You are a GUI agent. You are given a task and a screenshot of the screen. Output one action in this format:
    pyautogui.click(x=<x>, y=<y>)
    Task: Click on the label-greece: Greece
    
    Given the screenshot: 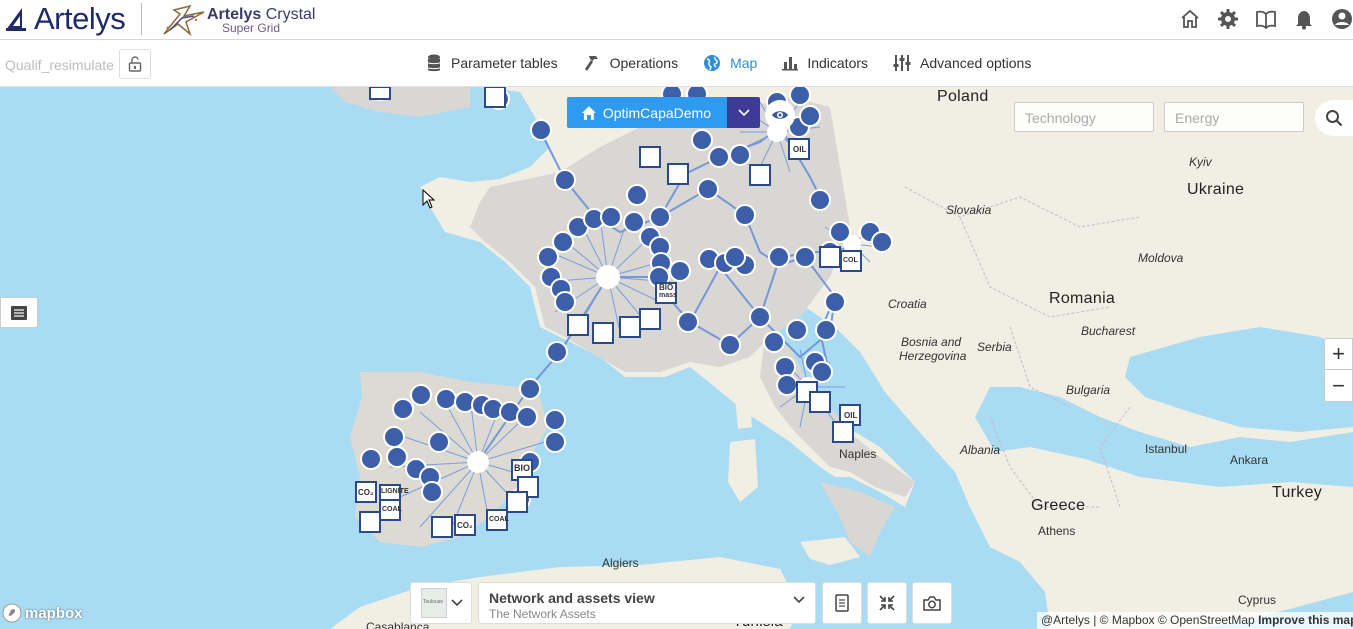 What is the action you would take?
    pyautogui.click(x=1058, y=505)
    